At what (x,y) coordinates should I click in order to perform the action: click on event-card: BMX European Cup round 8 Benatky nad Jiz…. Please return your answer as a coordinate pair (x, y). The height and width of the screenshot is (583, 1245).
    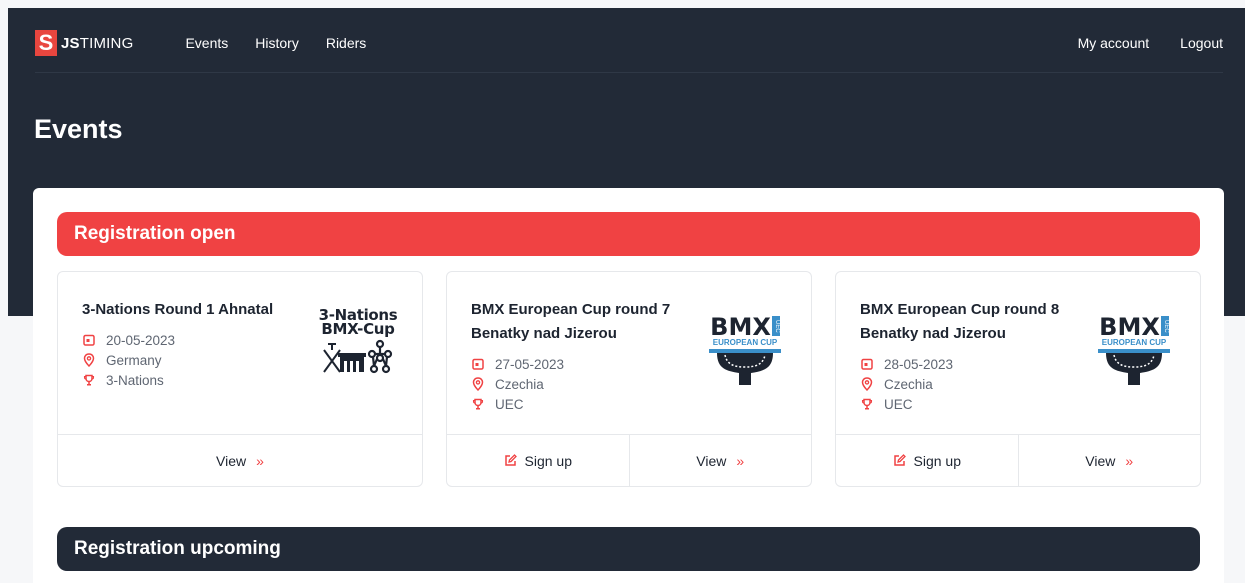
    Looking at the image, I should click on (1018, 379).